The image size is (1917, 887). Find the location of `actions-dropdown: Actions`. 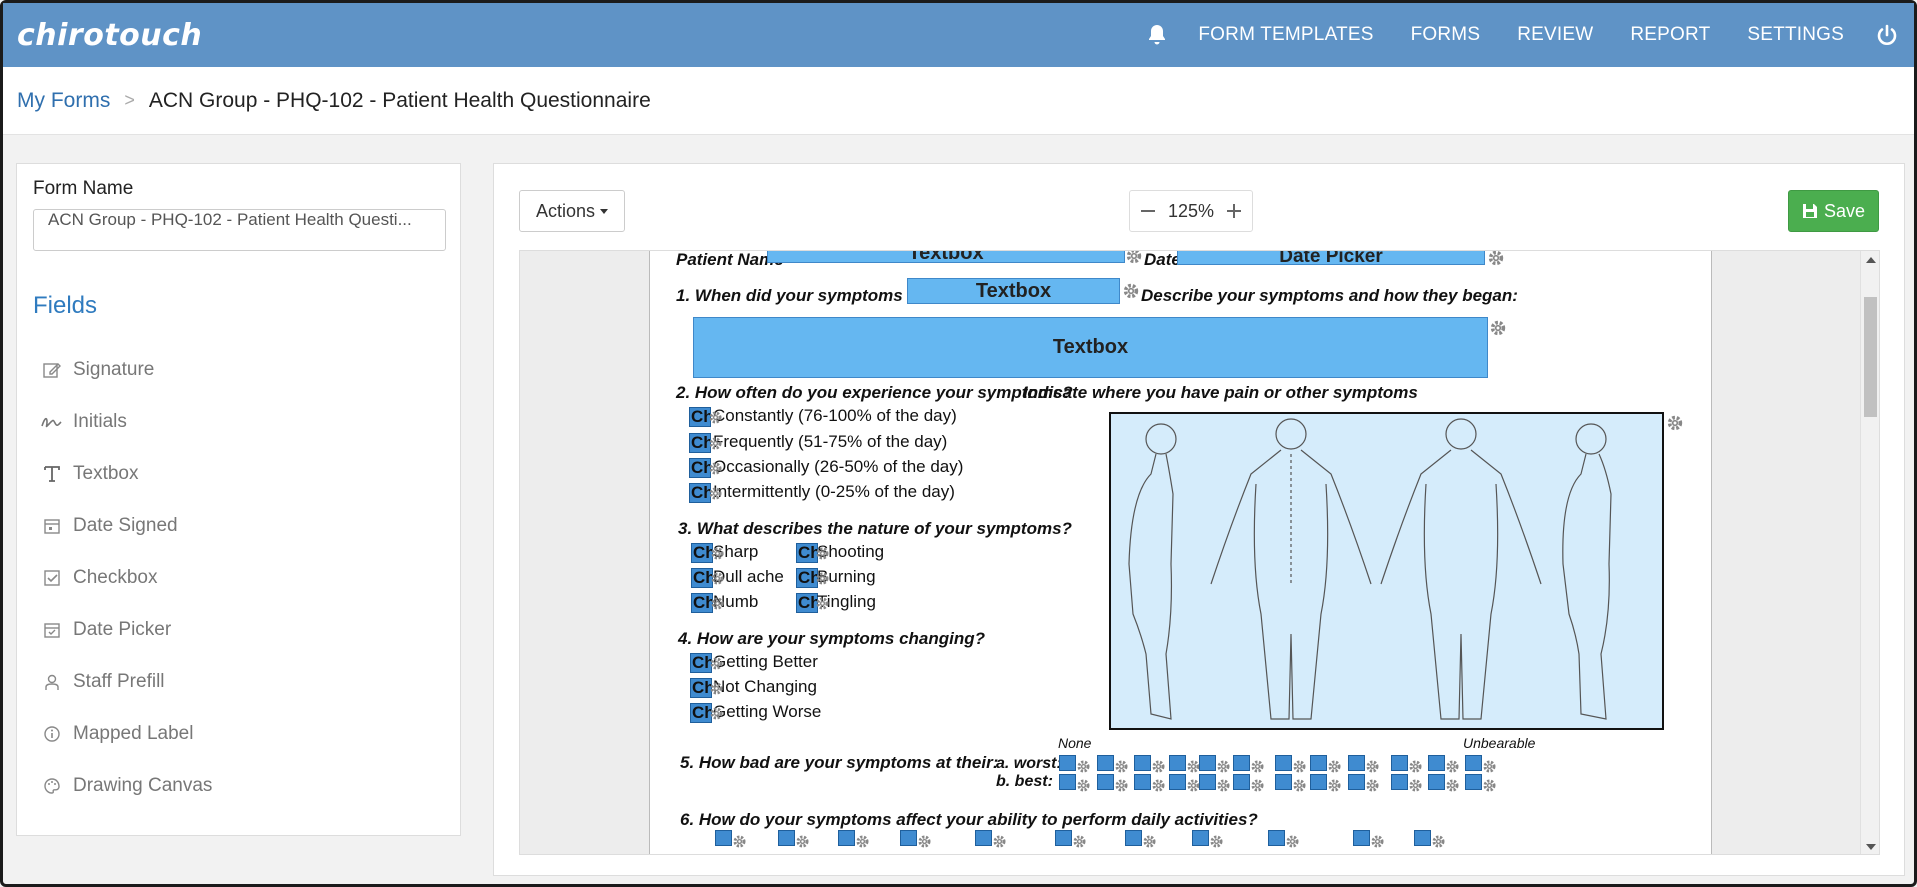

actions-dropdown: Actions is located at coordinates (572, 211).